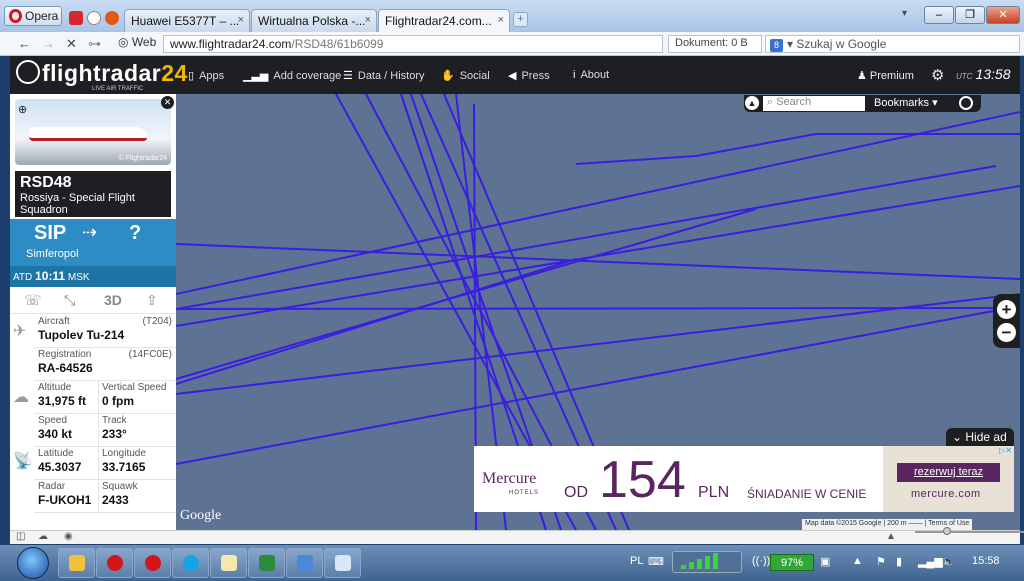 The height and width of the screenshot is (581, 1024). I want to click on ad-brand: Mercure, so click(509, 478).